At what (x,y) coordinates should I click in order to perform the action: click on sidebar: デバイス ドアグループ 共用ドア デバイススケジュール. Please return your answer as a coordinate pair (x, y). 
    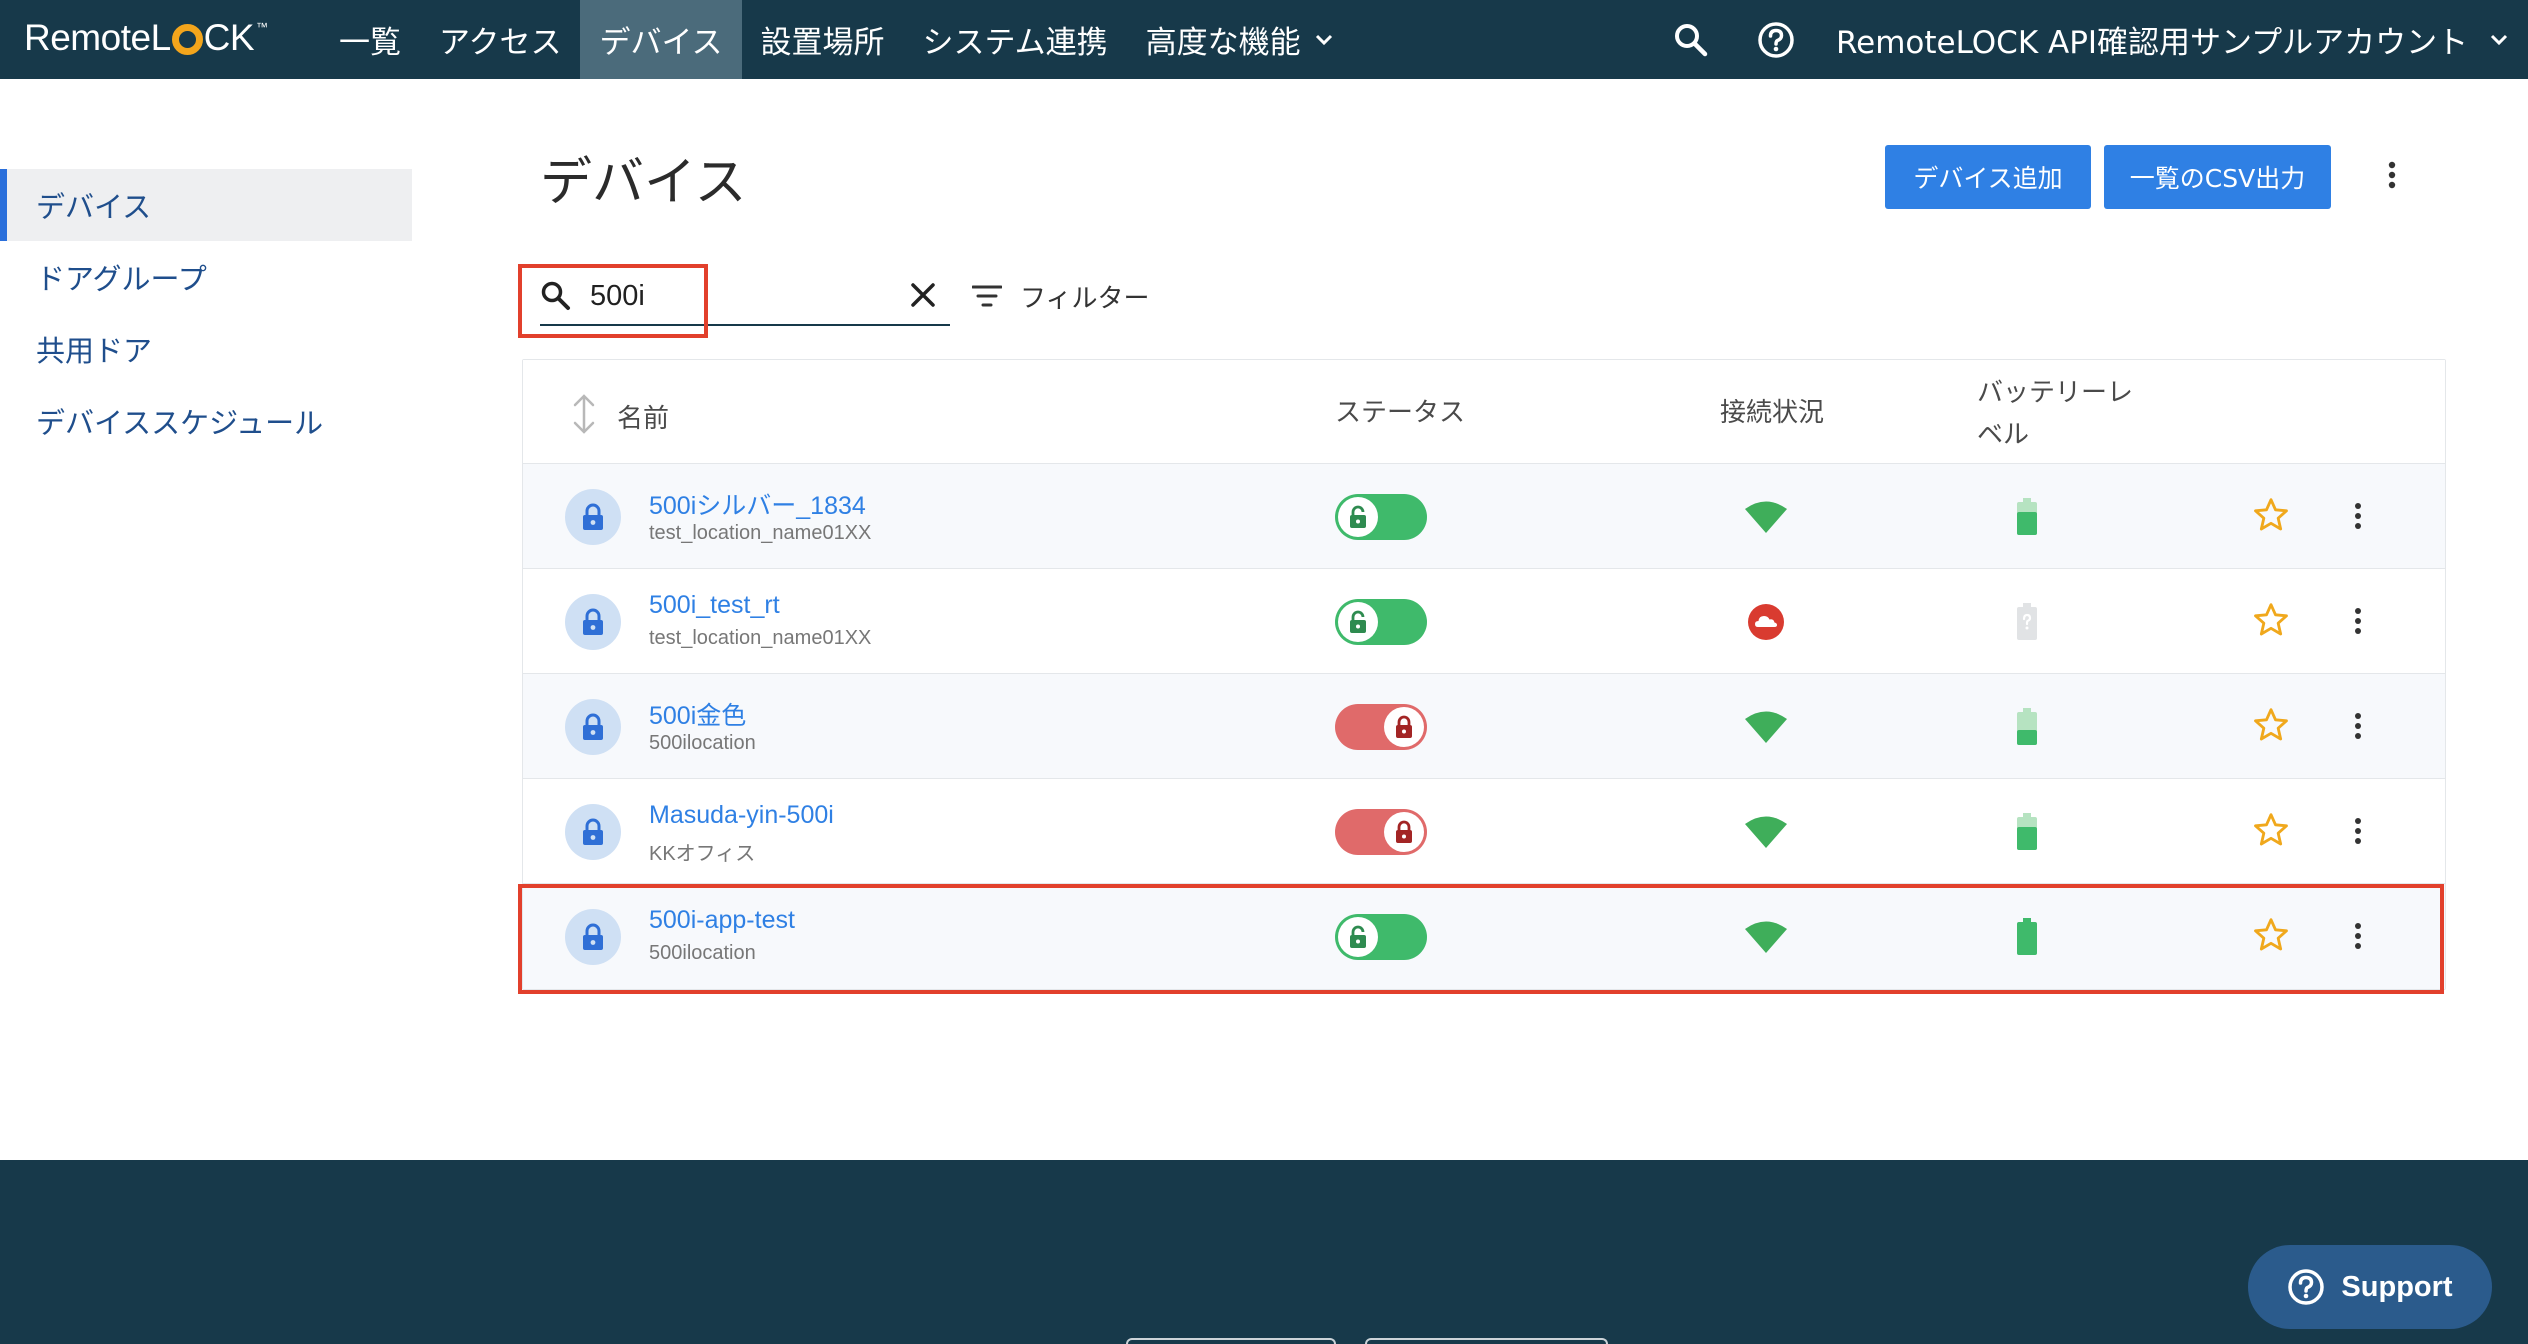
    Looking at the image, I should click on (206, 313).